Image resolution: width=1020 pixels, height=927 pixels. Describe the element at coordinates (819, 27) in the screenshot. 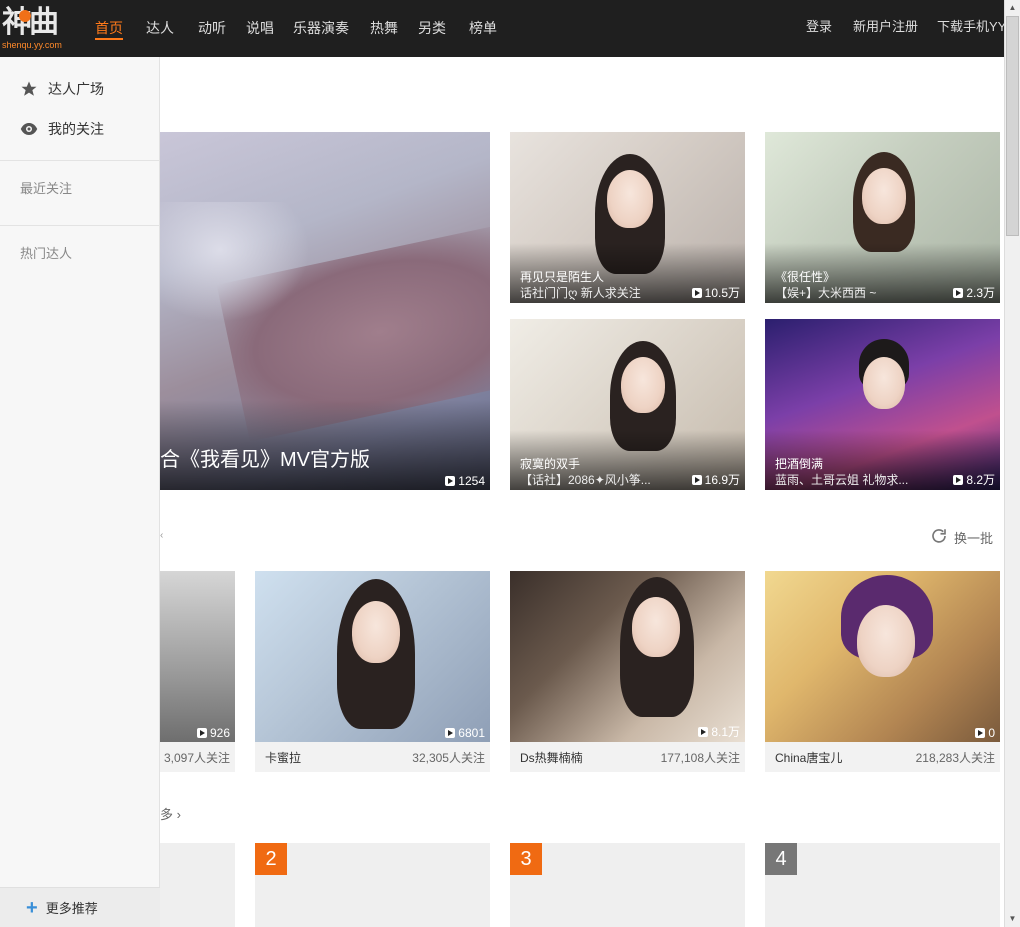

I see `login-link: 登录` at that location.